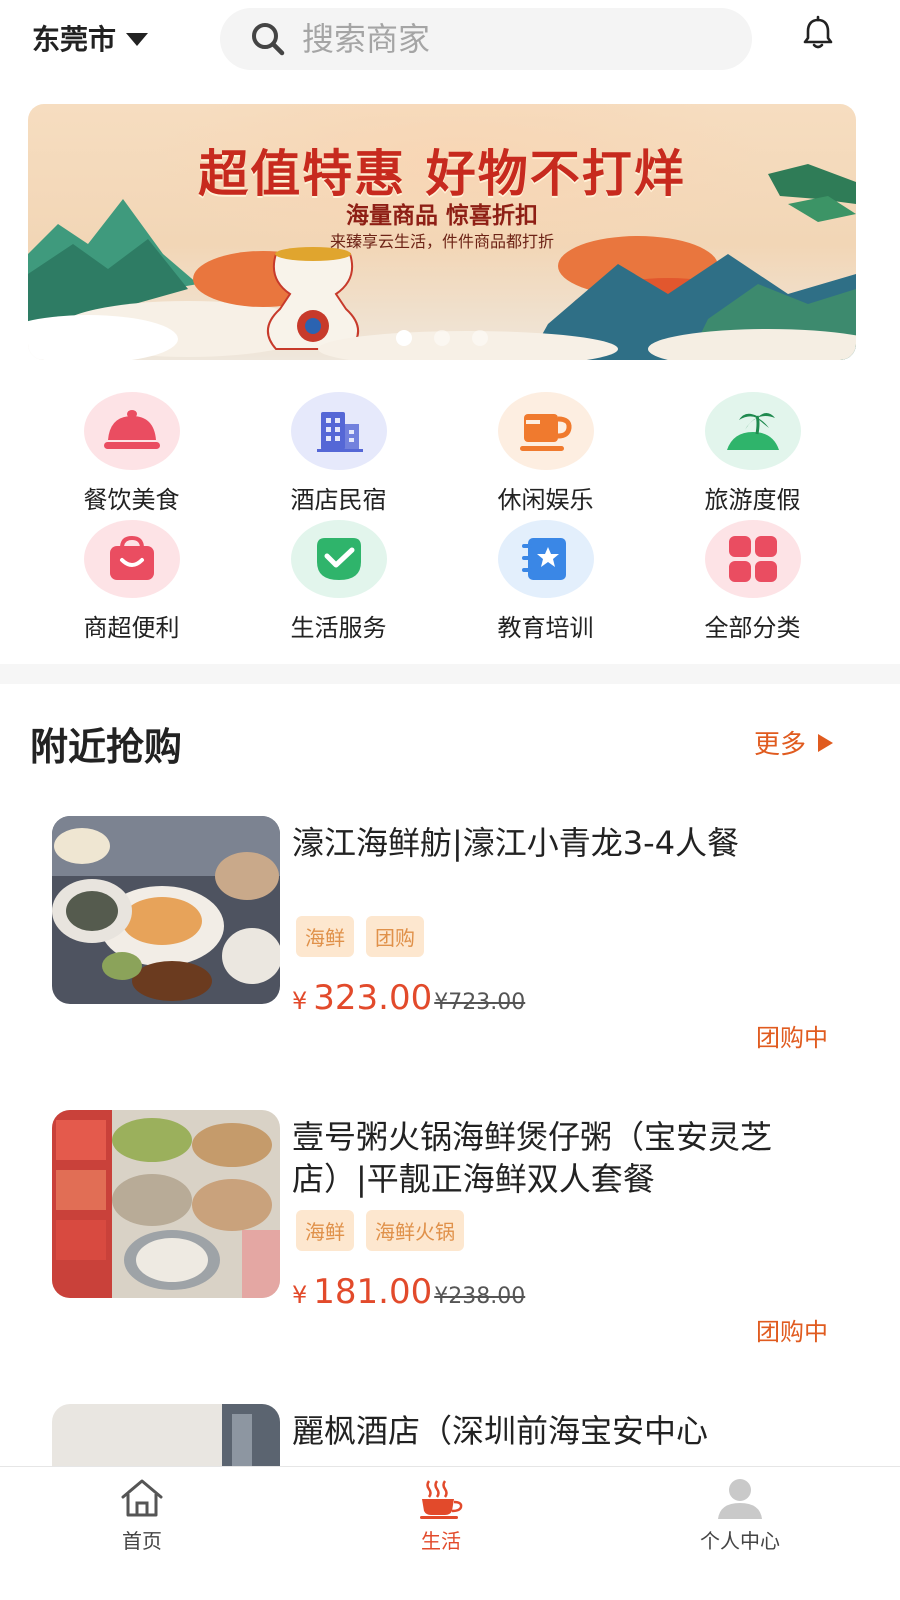 This screenshot has height=1600, width=900. What do you see at coordinates (532, 1158) in the screenshot?
I see `deal-name: 壹号粥火锅海鲜煲仔粥（宝安灵芝店）|平靓正海鲜双人套餐` at bounding box center [532, 1158].